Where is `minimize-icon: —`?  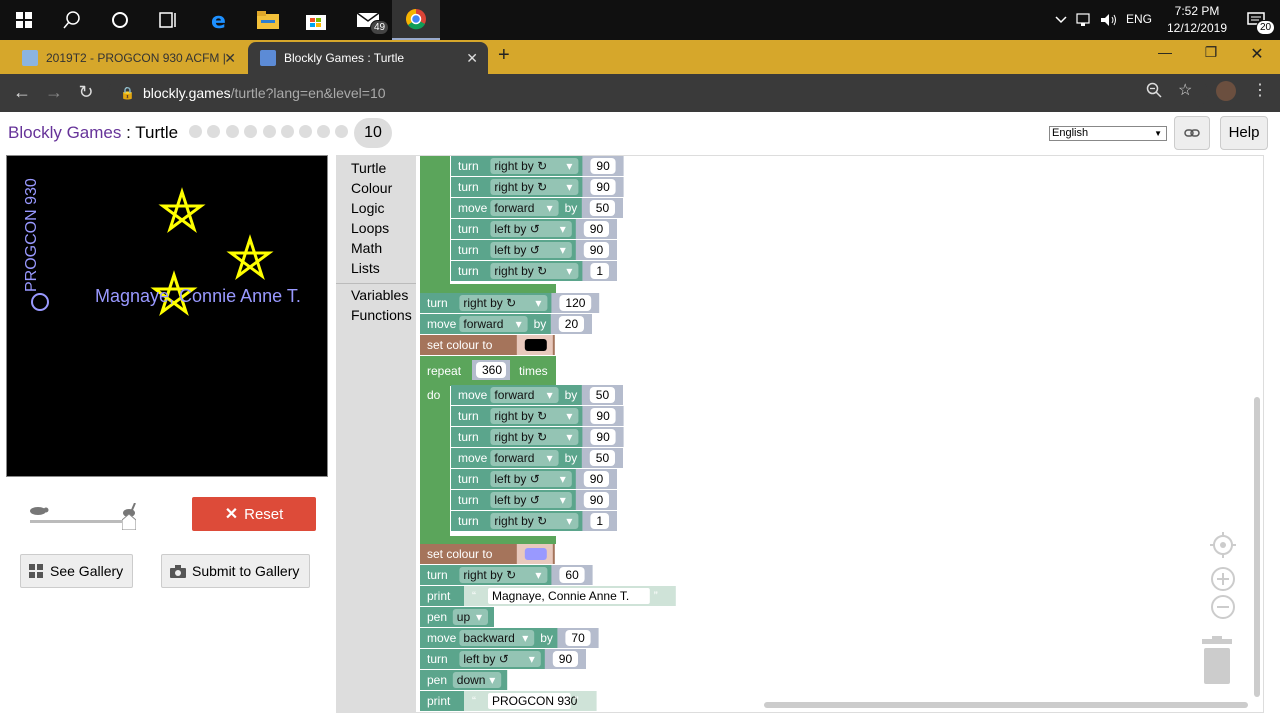 minimize-icon: — is located at coordinates (1165, 52).